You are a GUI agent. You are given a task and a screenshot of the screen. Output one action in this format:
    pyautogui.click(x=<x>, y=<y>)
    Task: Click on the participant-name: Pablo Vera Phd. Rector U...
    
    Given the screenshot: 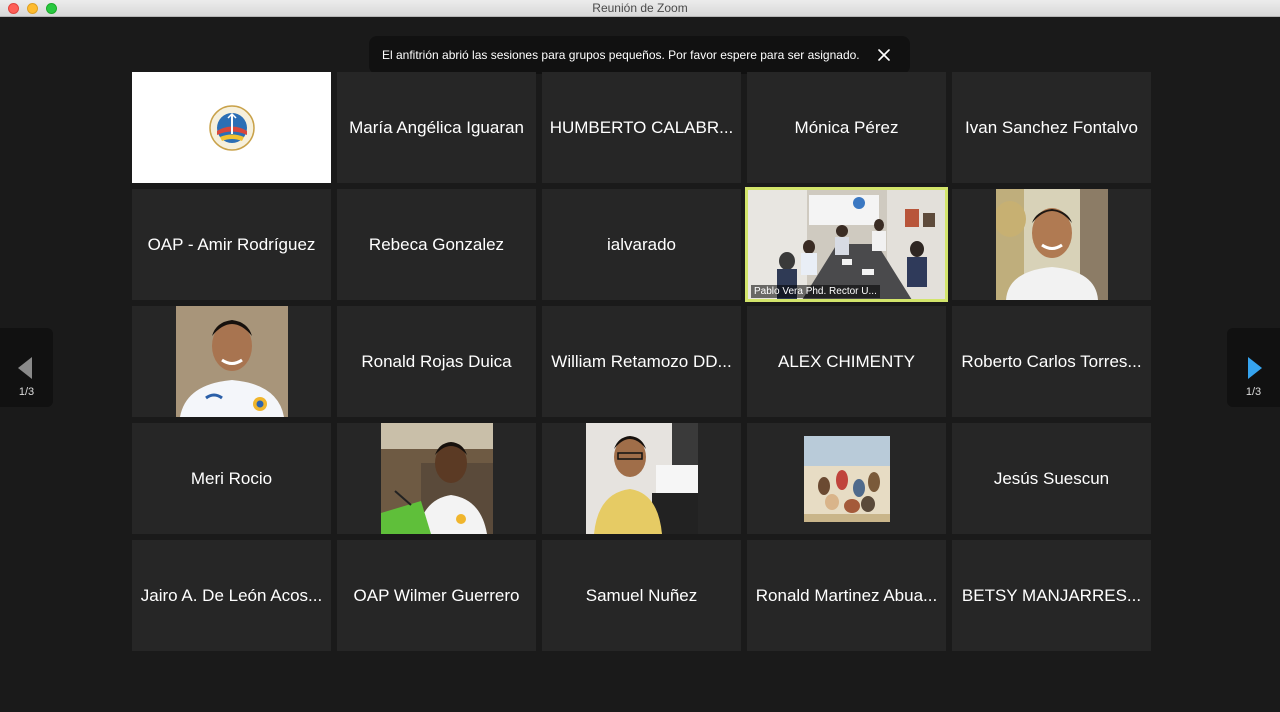 What is the action you would take?
    pyautogui.click(x=815, y=291)
    